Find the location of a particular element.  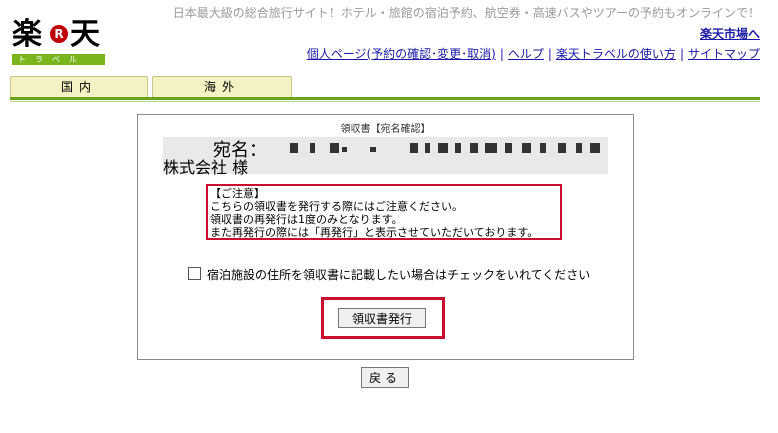

header-nav: 個人ページ(予約の確認･変更･取消) | ヘルプ | 楽天トラベルの使い方 | サイトマップ is located at coordinates (533, 53).